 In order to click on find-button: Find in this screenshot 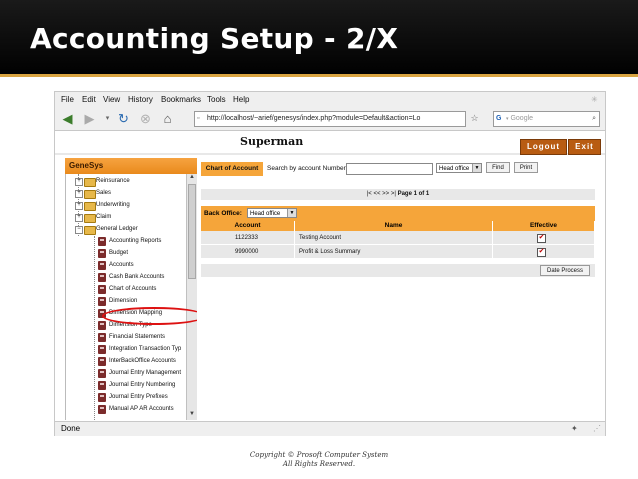, I will do `click(498, 167)`.